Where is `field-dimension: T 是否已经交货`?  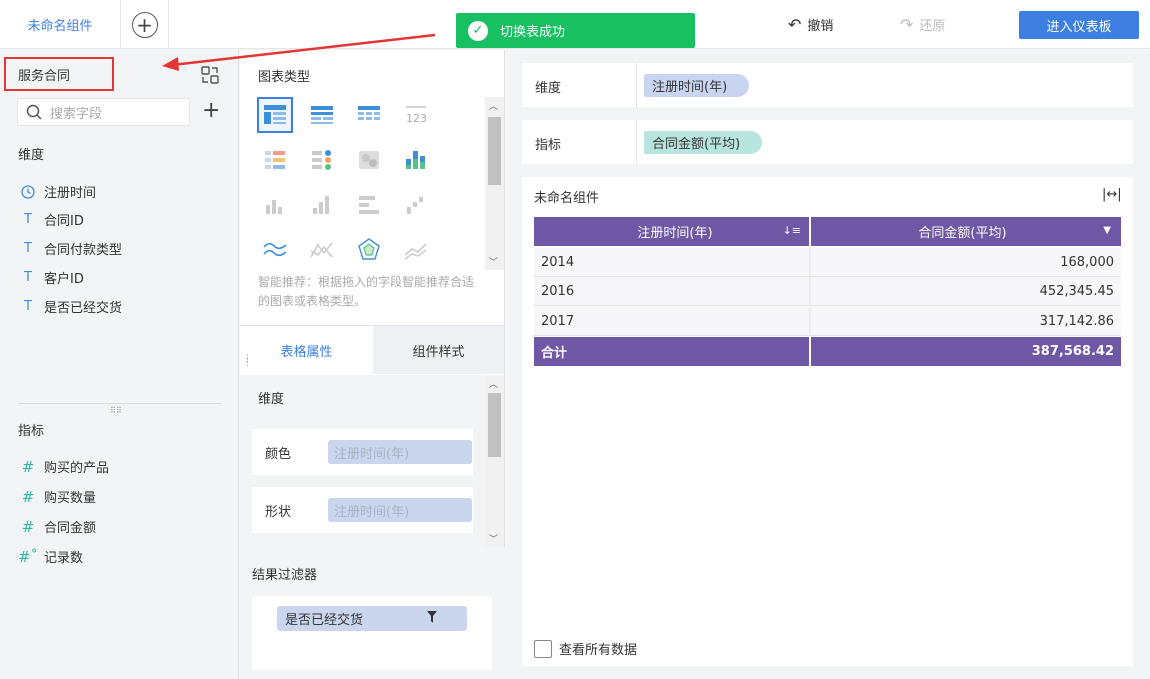 field-dimension: T 是否已经交货 is located at coordinates (71, 306).